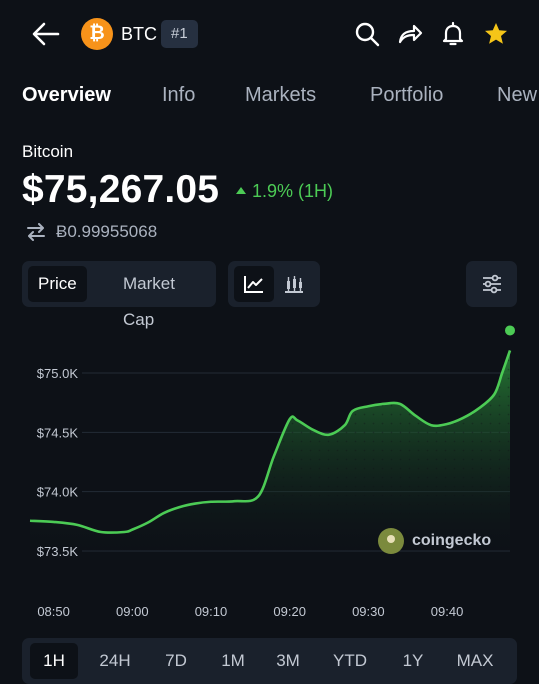  I want to click on tab-info: Info, so click(178, 95).